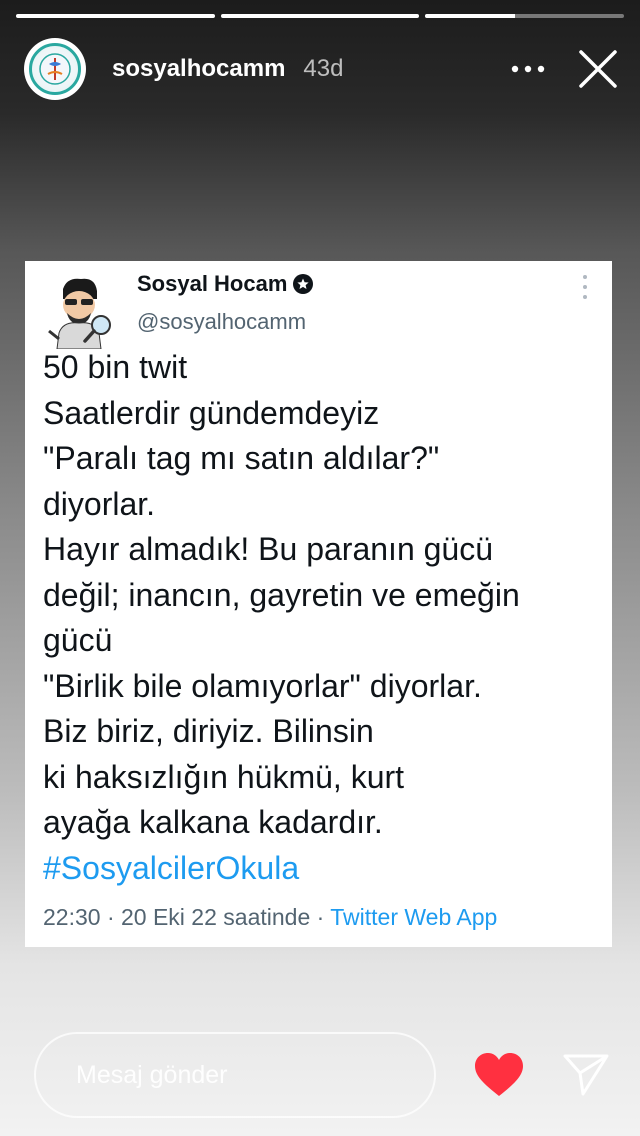  I want to click on close-icon, so click(598, 69).